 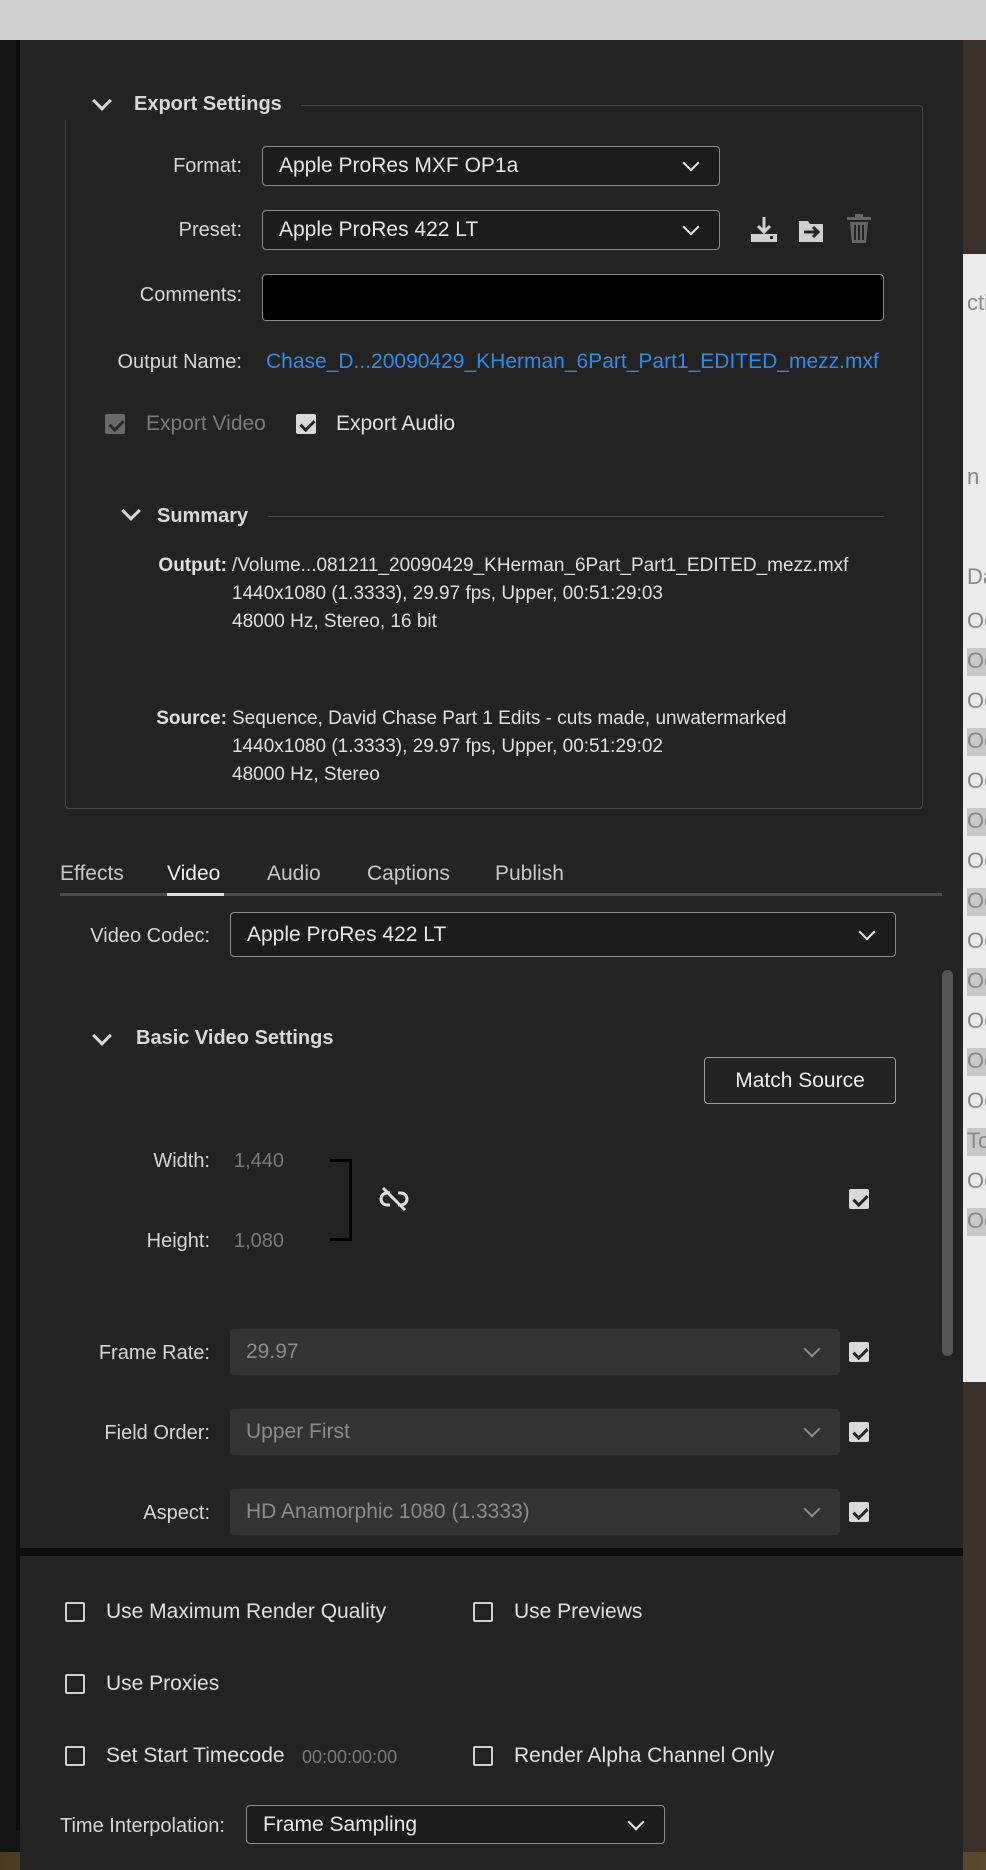 I want to click on start-timecode-value: 00:00:00:00, so click(x=349, y=1757).